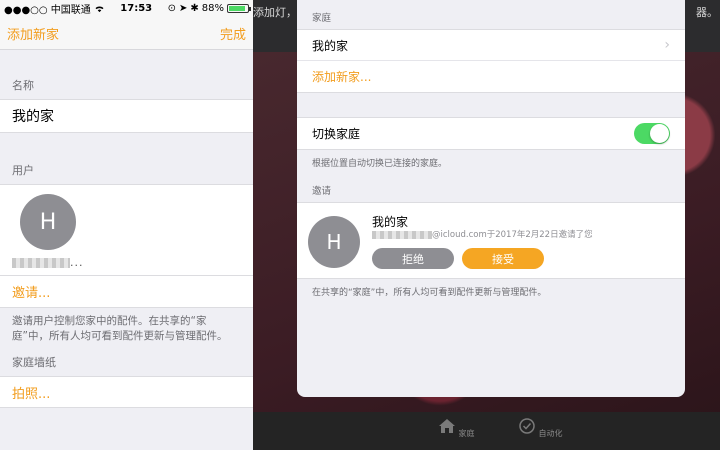 The width and height of the screenshot is (720, 450). I want to click on shared-note: 在共享的“家庭”中，所有人均可看到配件更新与管理配件。, so click(429, 293).